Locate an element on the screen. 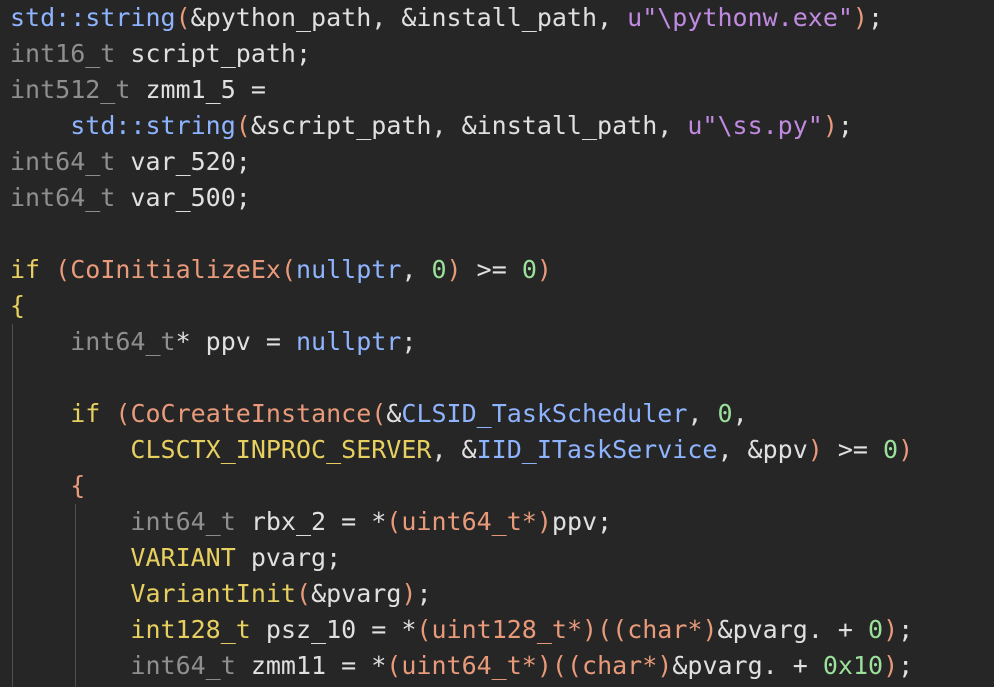 The width and height of the screenshot is (994, 687). code-token: \pythonw.exe" is located at coordinates (755, 17).